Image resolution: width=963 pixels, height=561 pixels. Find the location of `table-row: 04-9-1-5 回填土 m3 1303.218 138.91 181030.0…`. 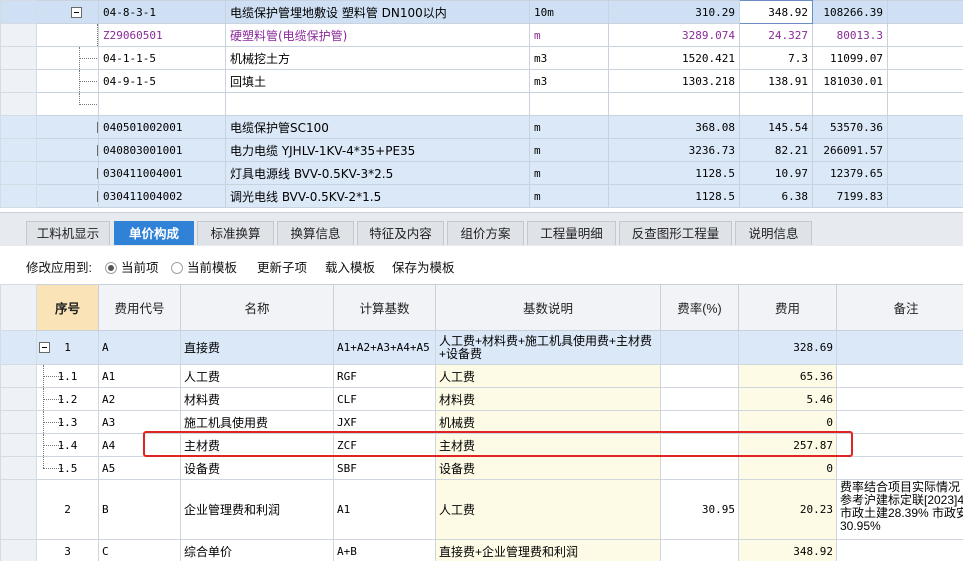

table-row: 04-9-1-5 回填土 m3 1303.218 138.91 181030.0… is located at coordinates (481, 81).